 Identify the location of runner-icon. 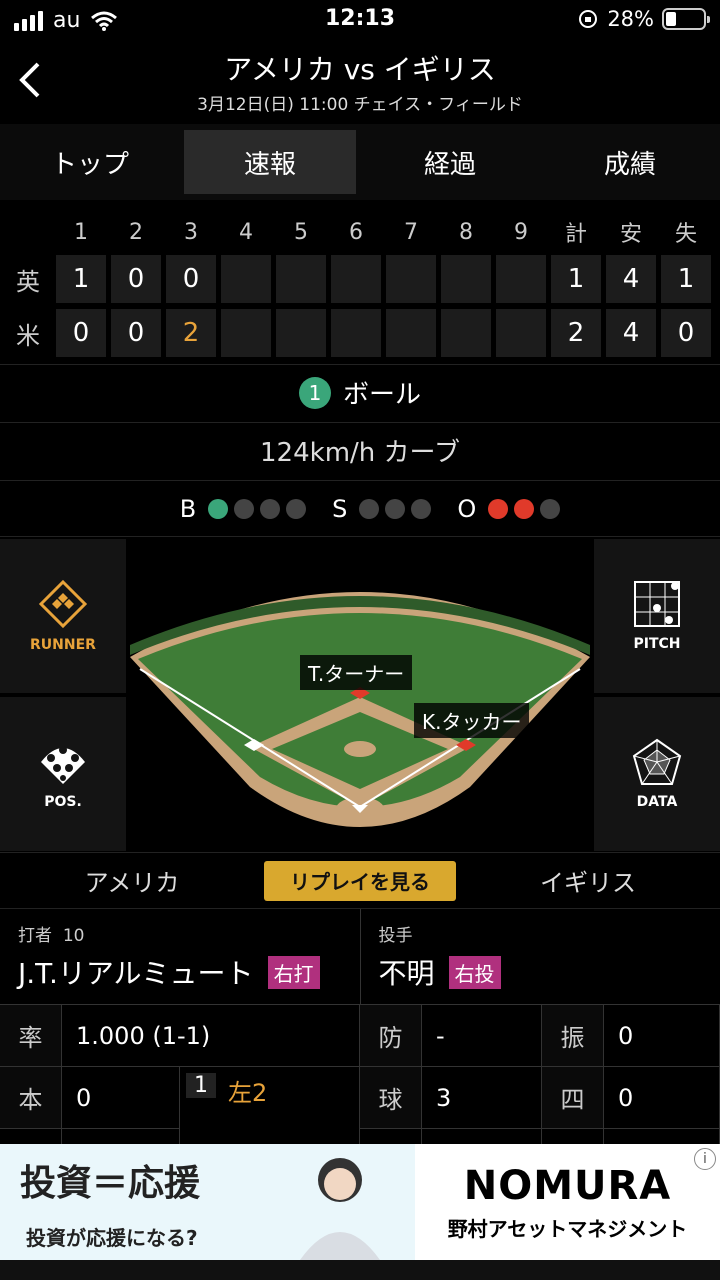
(63, 604).